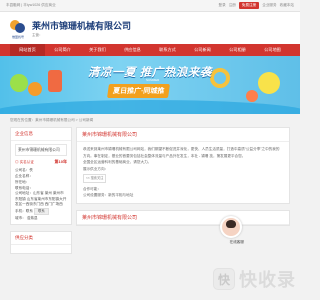 The image size is (320, 300). I want to click on article-panel-2: 莱州市锦珊机械有限公司, so click(183, 217).